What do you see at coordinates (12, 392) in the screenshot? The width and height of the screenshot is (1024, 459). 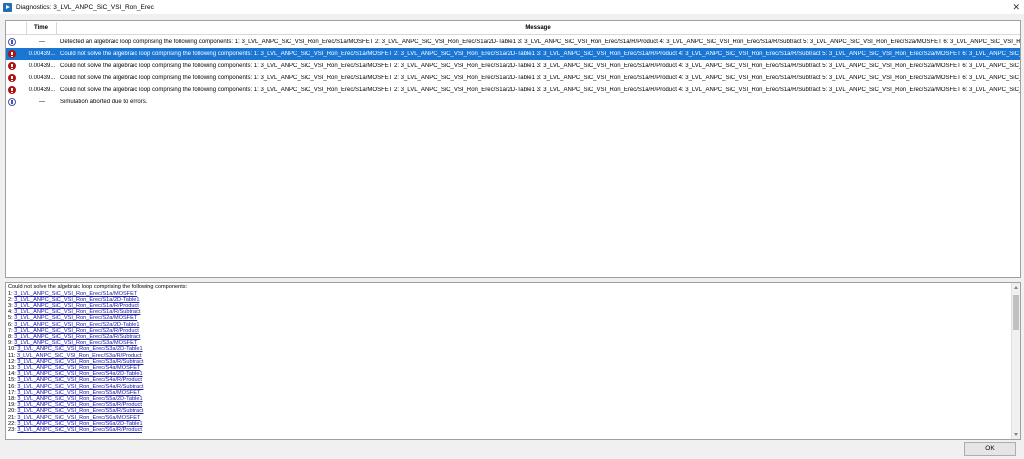 I see `detail-line-number: 17:` at bounding box center [12, 392].